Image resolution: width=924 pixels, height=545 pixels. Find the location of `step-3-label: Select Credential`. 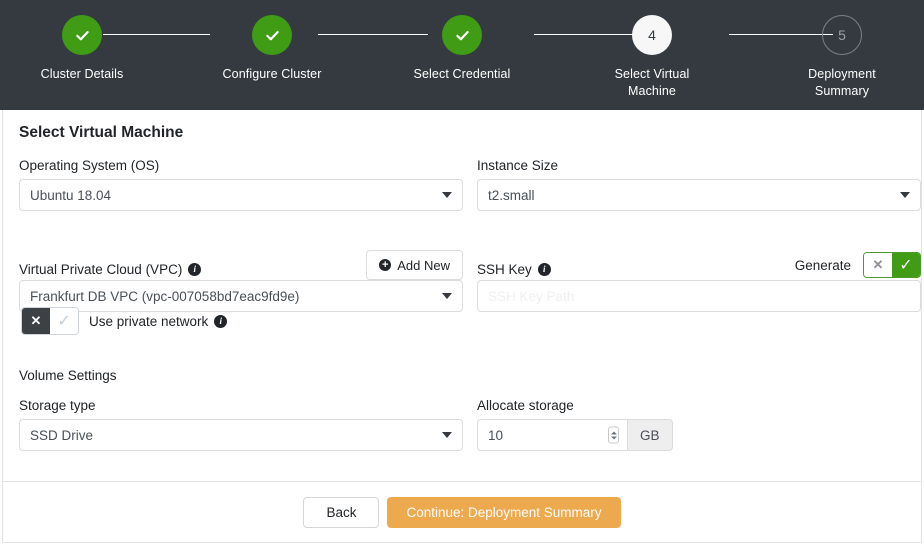

step-3-label: Select Credential is located at coordinates (462, 74).